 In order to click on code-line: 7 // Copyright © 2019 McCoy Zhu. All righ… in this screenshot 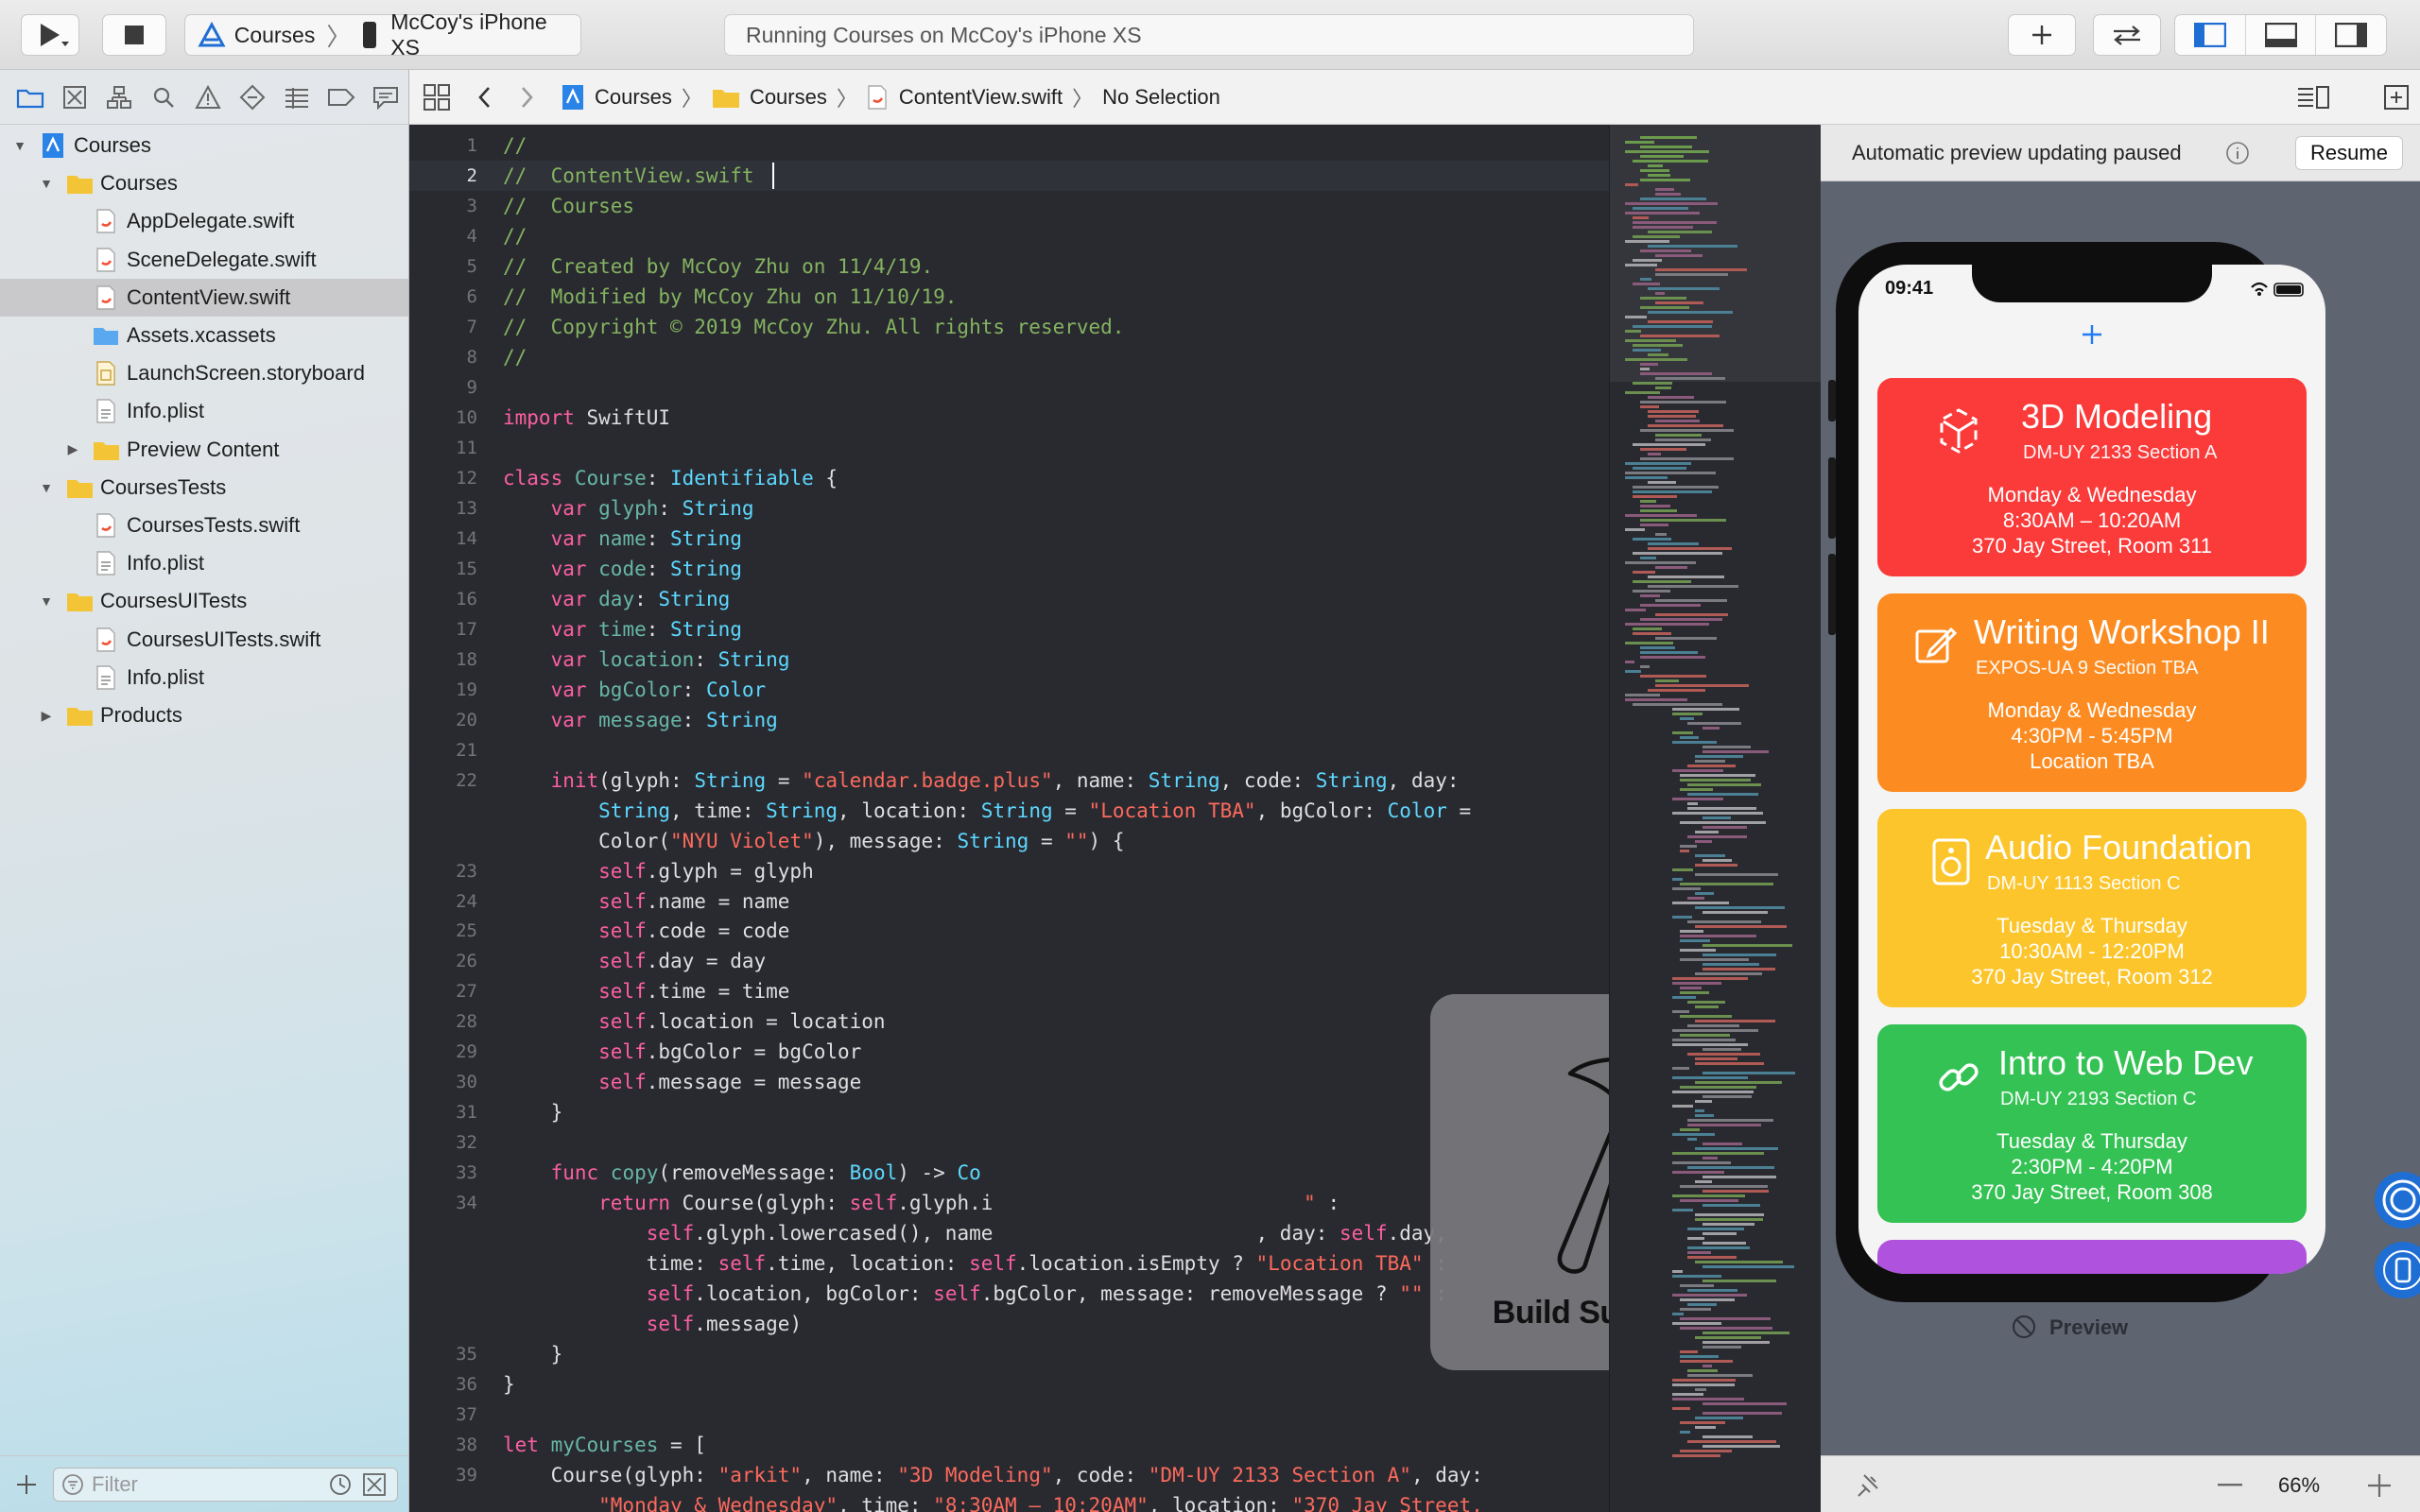, I will do `click(1009, 327)`.